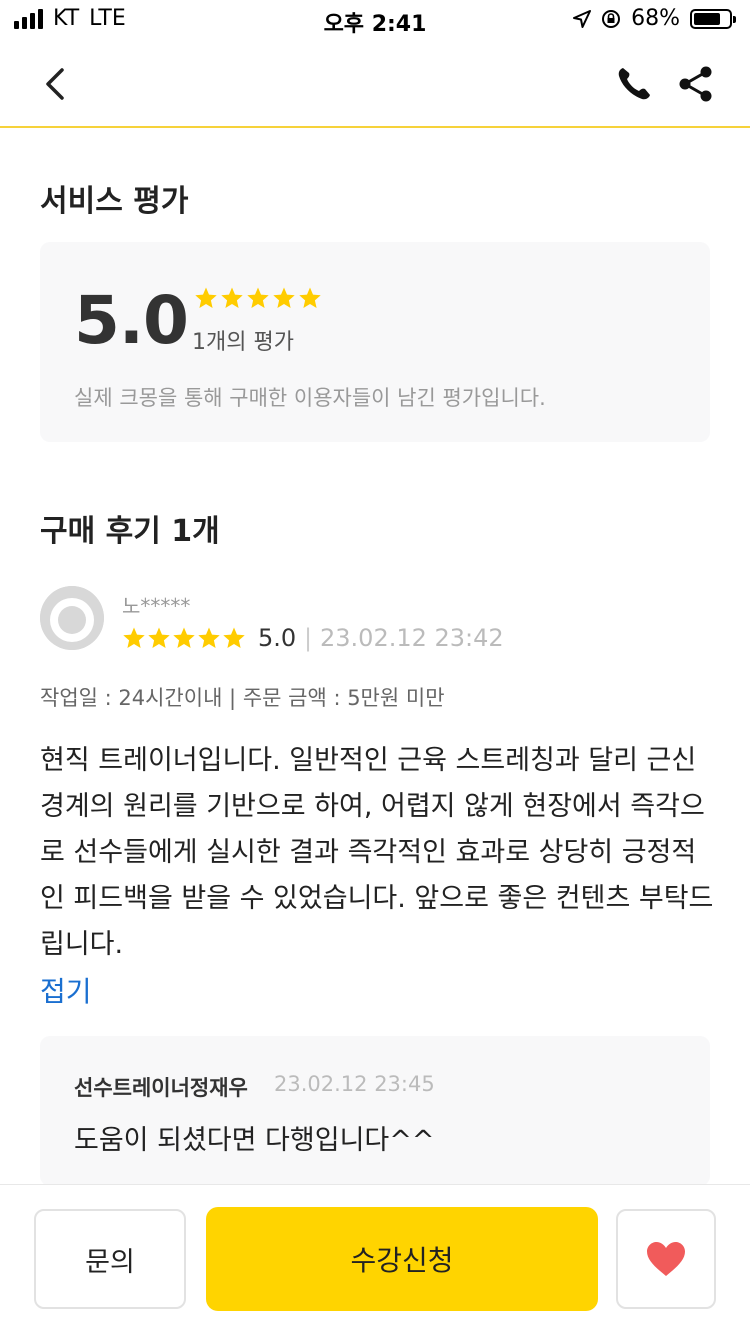 The image size is (750, 1335). I want to click on battery-percent: 68%, so click(655, 18).